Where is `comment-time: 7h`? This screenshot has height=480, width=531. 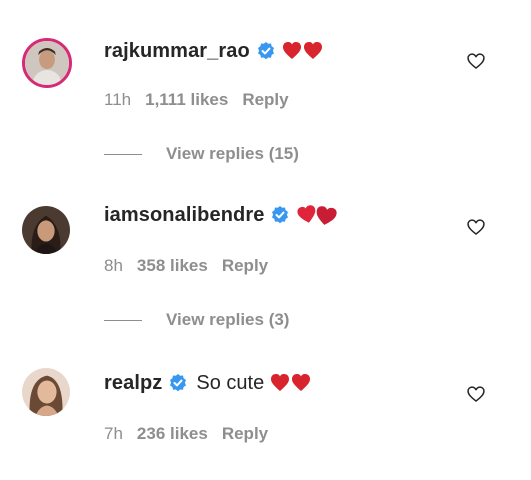 comment-time: 7h is located at coordinates (113, 433).